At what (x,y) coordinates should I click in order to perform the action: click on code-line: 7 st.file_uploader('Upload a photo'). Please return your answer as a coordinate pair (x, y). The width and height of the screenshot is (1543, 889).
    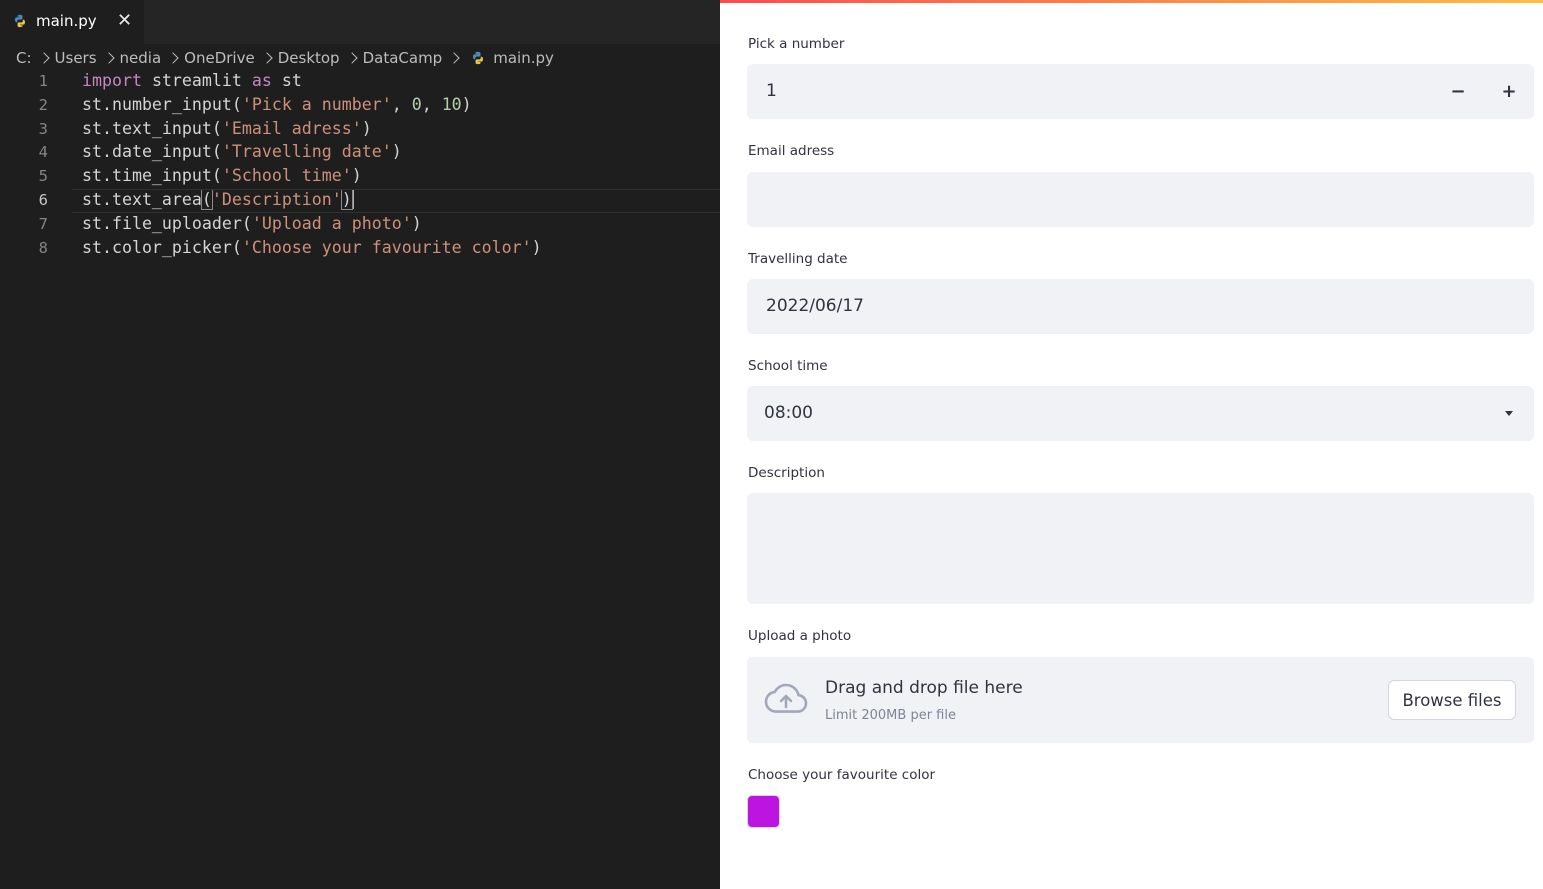
    Looking at the image, I should click on (360, 225).